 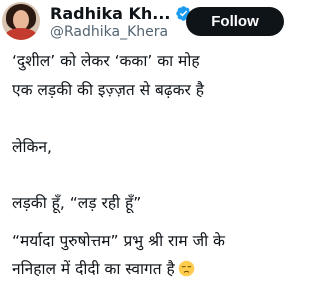 What do you see at coordinates (21, 34) in the screenshot?
I see `avatar-shirt` at bounding box center [21, 34].